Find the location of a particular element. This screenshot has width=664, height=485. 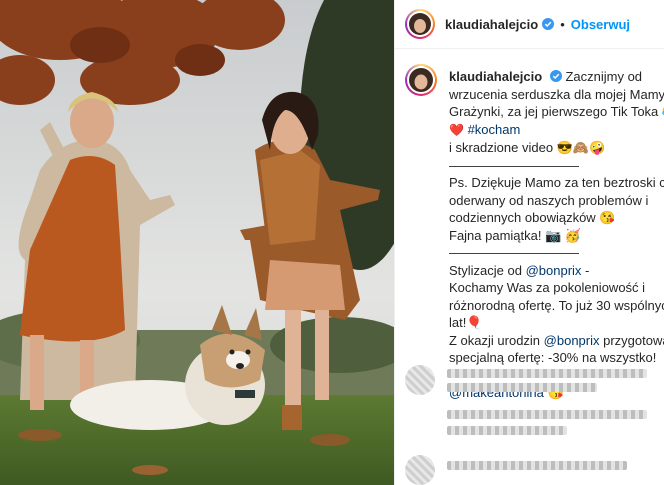

follow-button: Obserwuj is located at coordinates (600, 24).